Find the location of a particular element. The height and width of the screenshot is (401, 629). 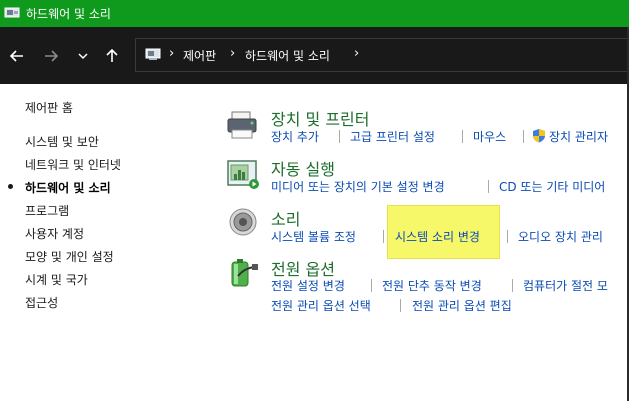

link-adjust-system-volume: 시스템 볼륨 조정 is located at coordinates (313, 236).